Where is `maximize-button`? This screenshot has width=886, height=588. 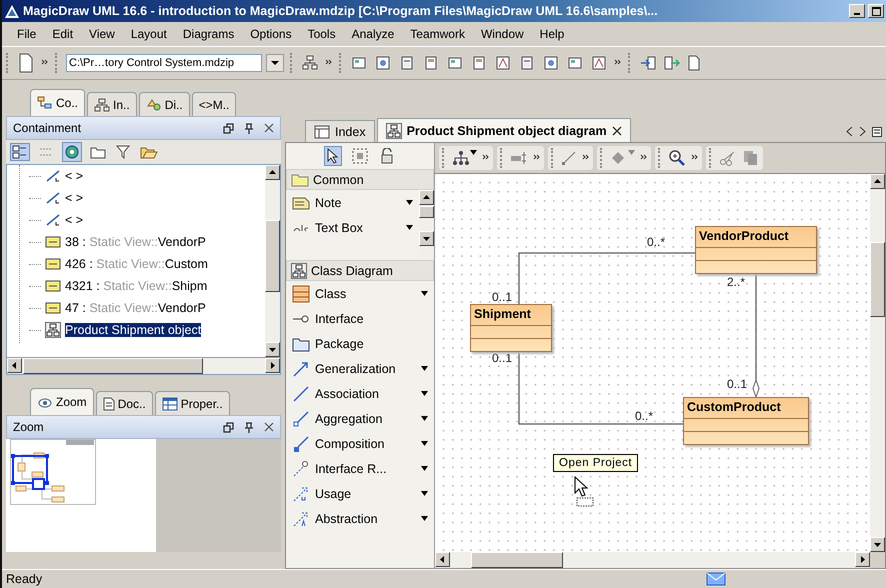
maximize-button is located at coordinates (876, 11).